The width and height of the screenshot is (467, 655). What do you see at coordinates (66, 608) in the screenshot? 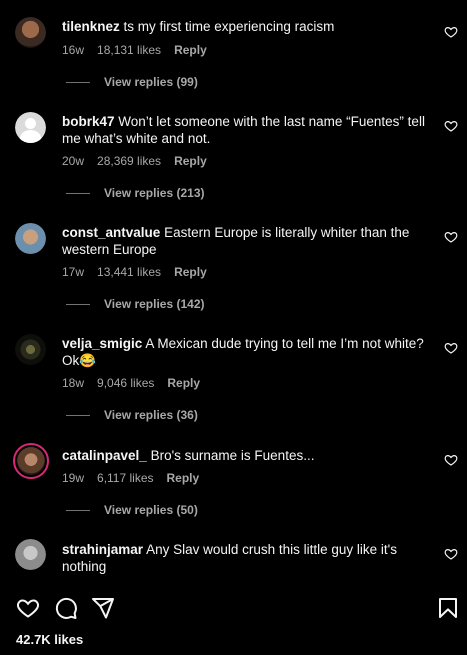
I see `comment-bubble-icon` at bounding box center [66, 608].